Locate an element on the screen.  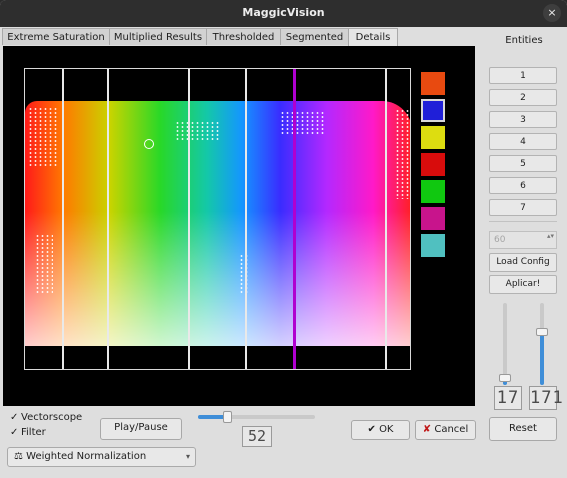
entity-button-7: 7 is located at coordinates (523, 207).